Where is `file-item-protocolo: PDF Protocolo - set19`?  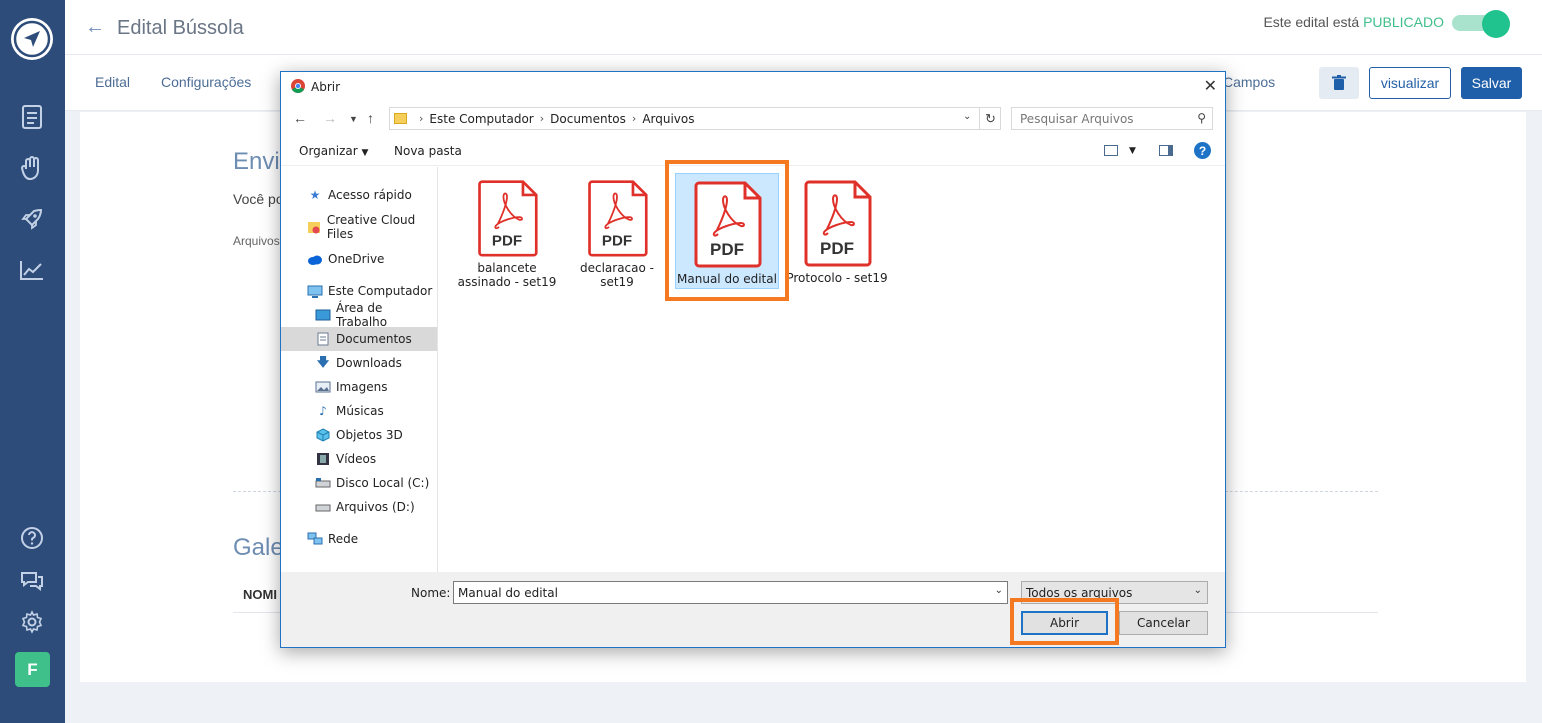
file-item-protocolo: PDF Protocolo - set19 is located at coordinates (837, 231).